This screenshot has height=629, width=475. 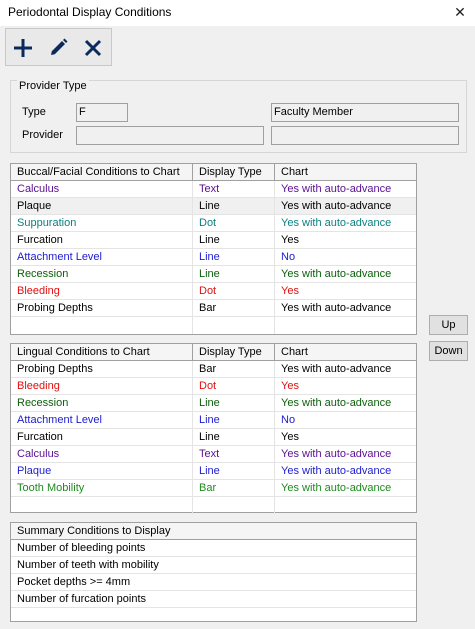 I want to click on list-item: Number of teeth with mobility, so click(x=213, y=565).